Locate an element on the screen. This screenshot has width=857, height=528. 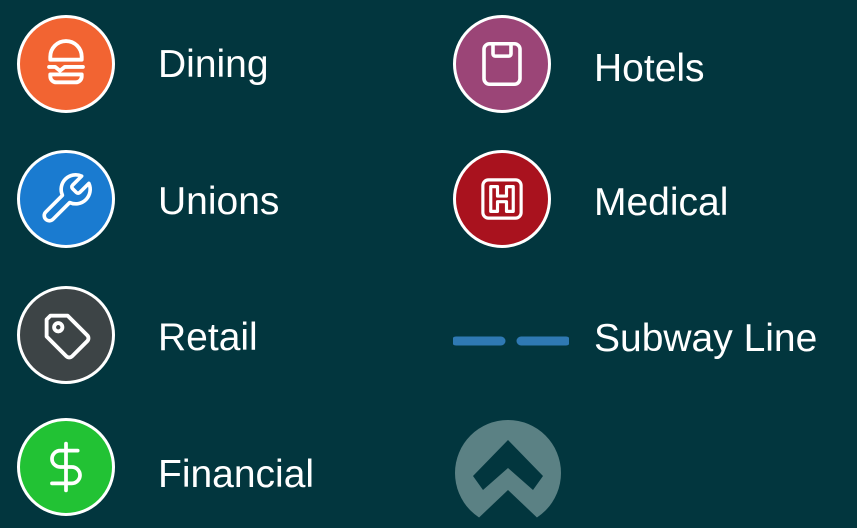
dashed-line-icon is located at coordinates (511, 341).